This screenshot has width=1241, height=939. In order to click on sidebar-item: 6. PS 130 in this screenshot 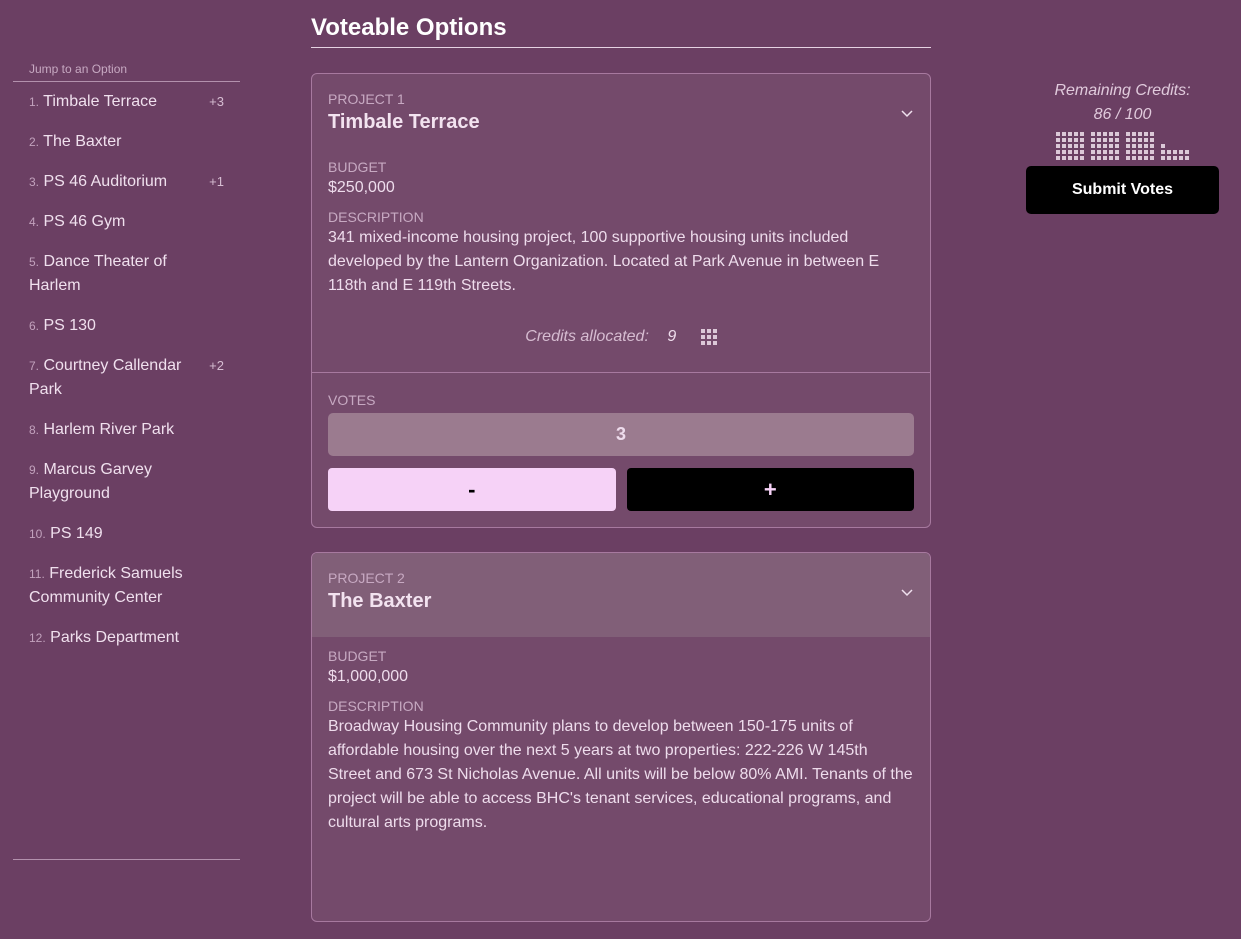, I will do `click(126, 326)`.